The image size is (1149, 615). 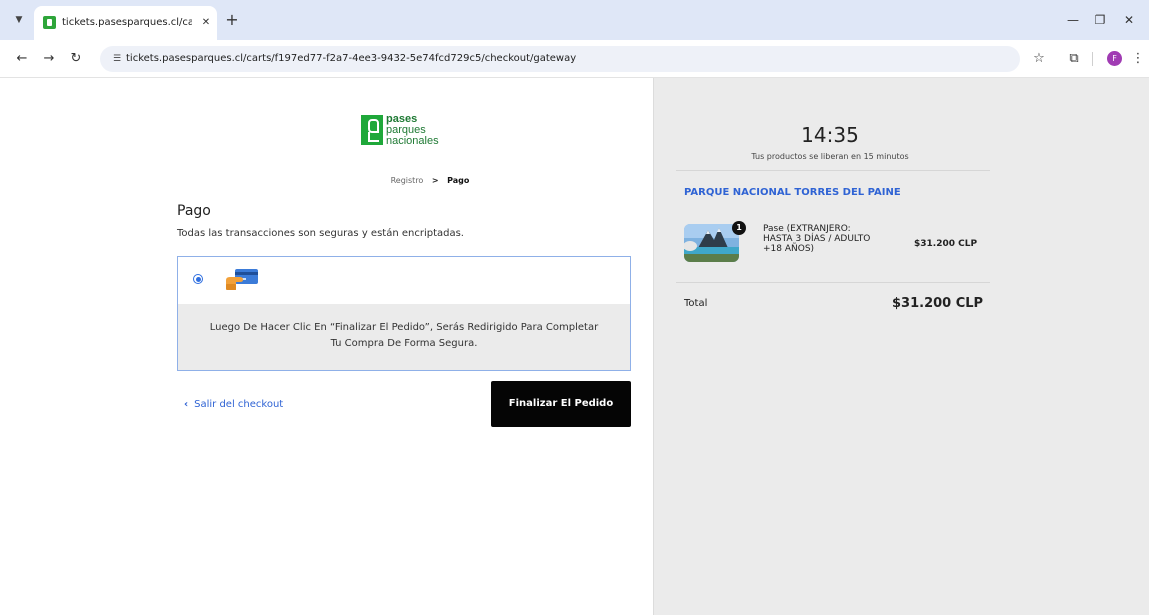 What do you see at coordinates (411, 131) in the screenshot?
I see `brand-logo: pases parques nacionales` at bounding box center [411, 131].